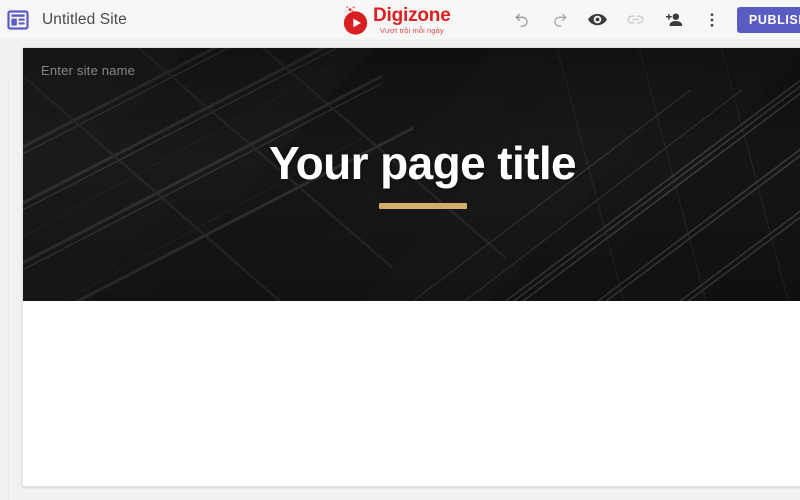  Describe the element at coordinates (18, 20) in the screenshot. I see `sites-grid-icon` at that location.